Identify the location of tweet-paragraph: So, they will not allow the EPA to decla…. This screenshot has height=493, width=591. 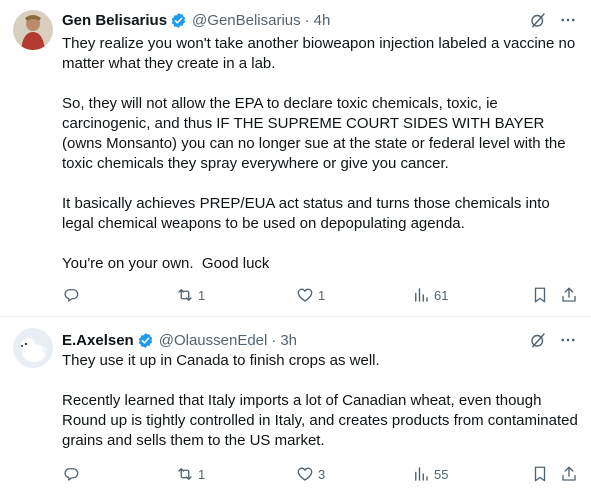
(316, 133).